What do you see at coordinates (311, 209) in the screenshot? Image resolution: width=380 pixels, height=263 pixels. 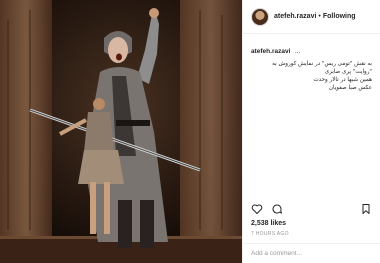 I see `action-bar` at bounding box center [311, 209].